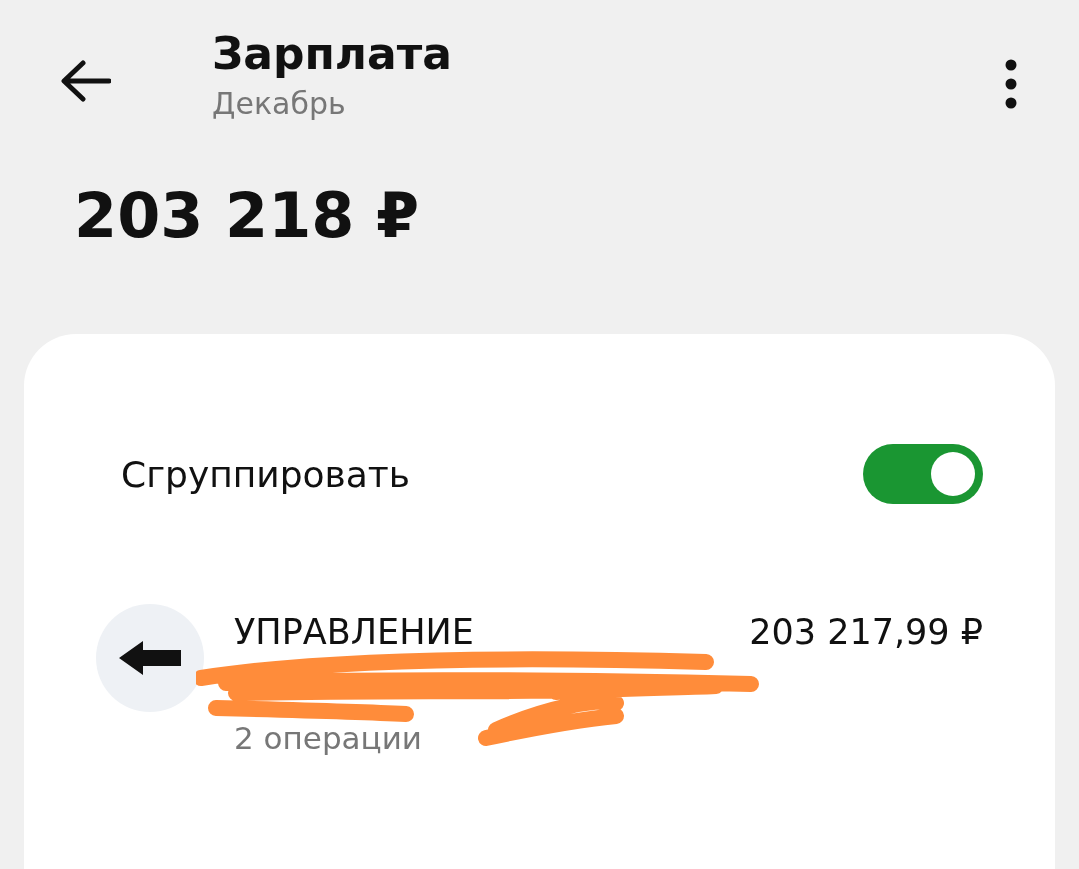 This screenshot has height=869, width=1079. Describe the element at coordinates (923, 474) in the screenshot. I see `group-switch` at that location.